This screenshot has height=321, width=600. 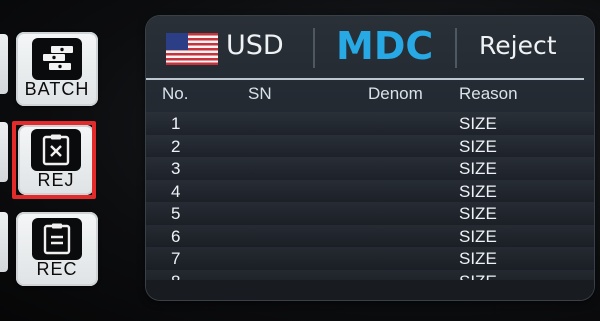 I want to click on mode-label: MDC, so click(x=385, y=46).